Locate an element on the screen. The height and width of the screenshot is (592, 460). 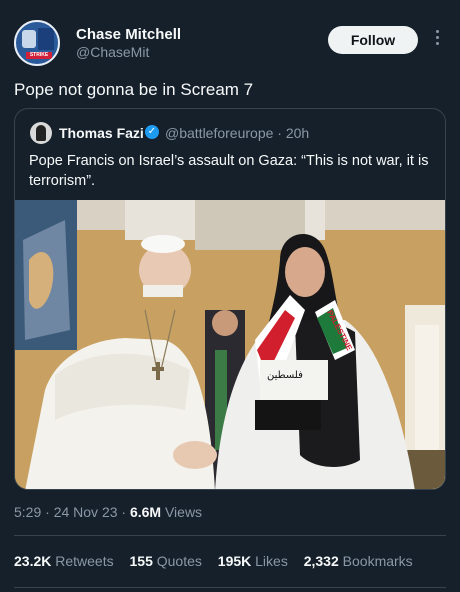
retweets-count: 23.2K is located at coordinates (33, 561).